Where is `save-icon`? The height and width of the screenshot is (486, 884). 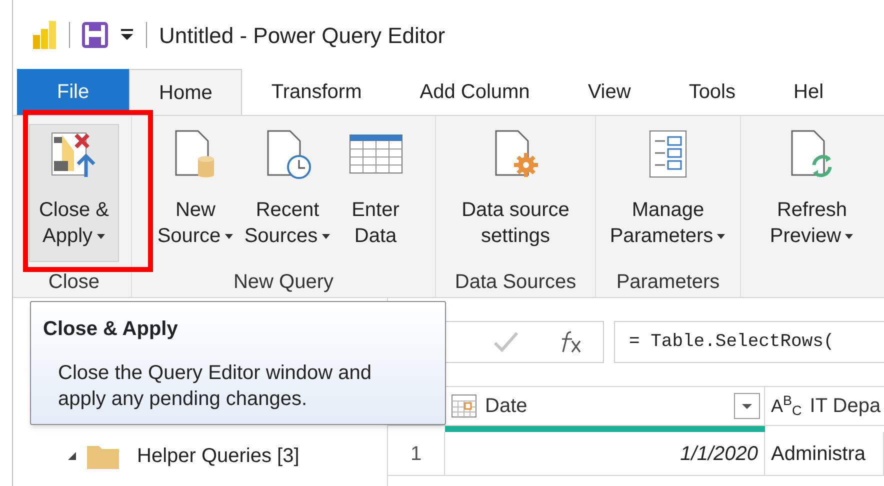
save-icon is located at coordinates (95, 35).